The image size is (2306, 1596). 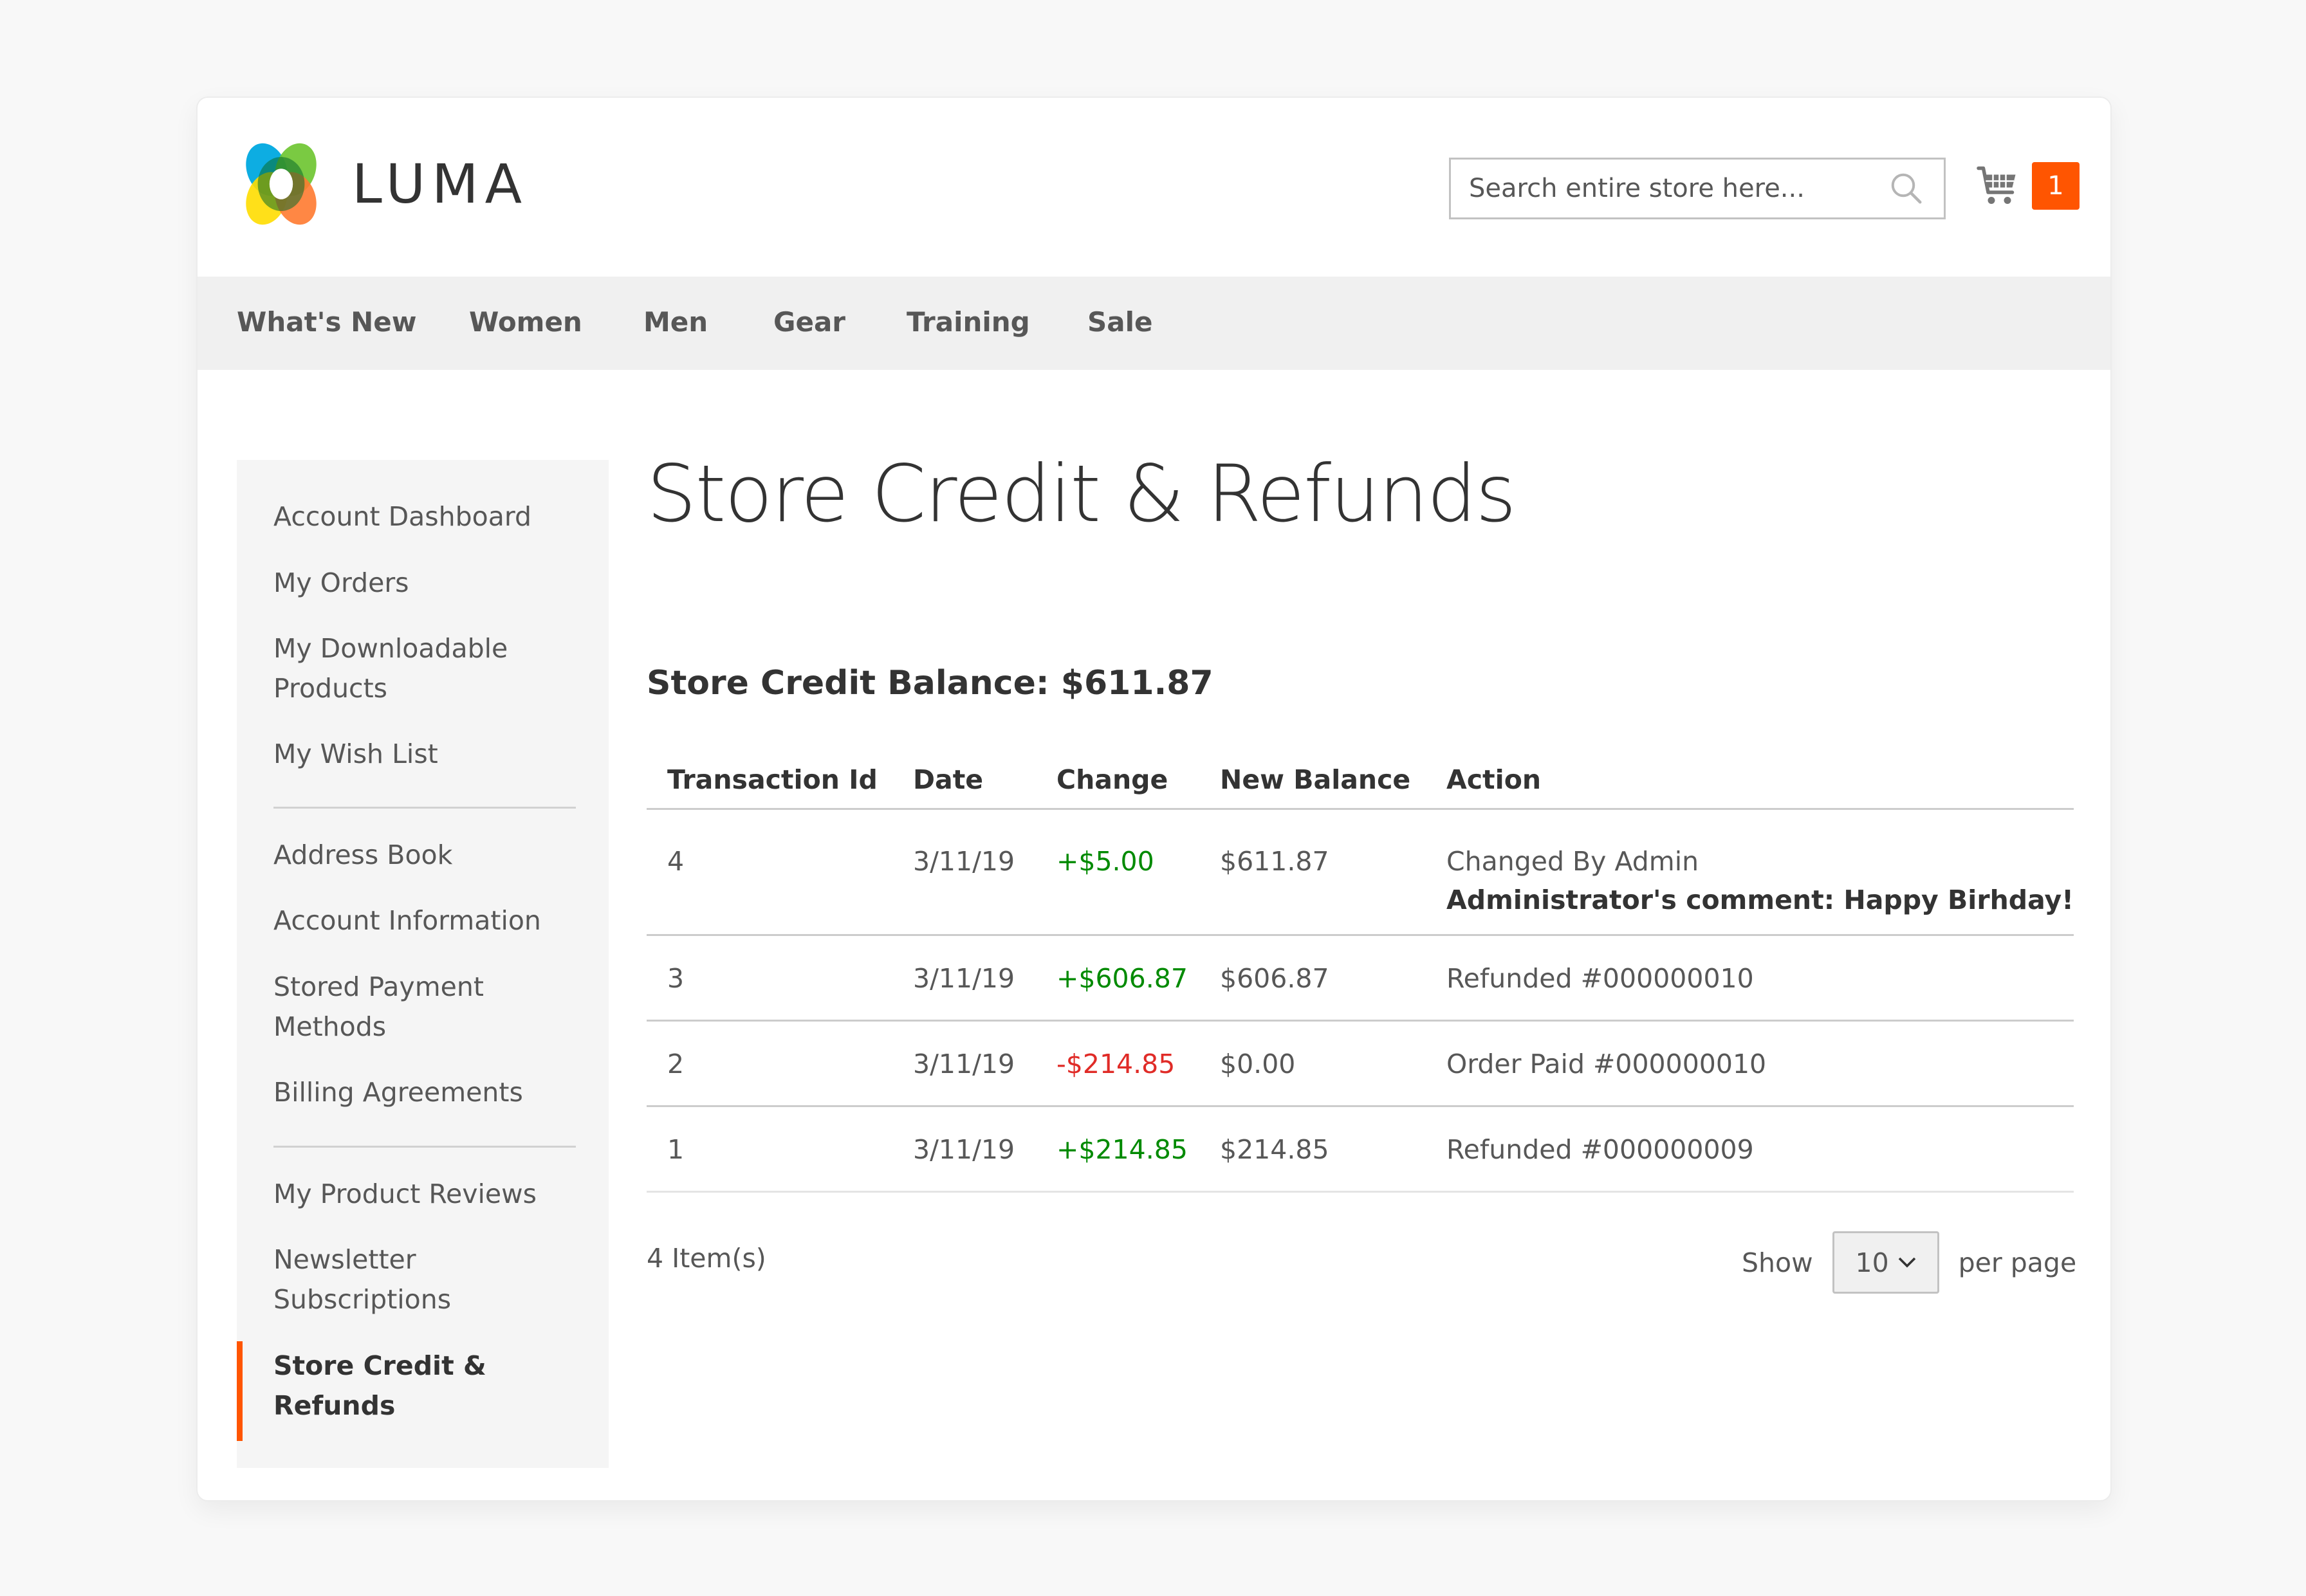 I want to click on page-size-limiter: Show 10 per page, so click(x=1909, y=1262).